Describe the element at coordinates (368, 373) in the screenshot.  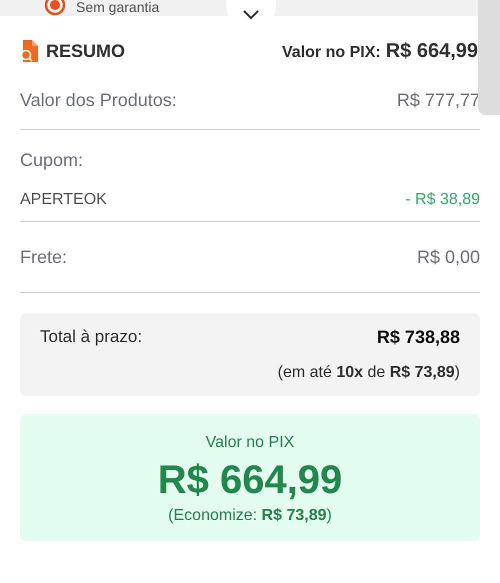
I see `installment-detail: (em até 10x de R$ 73,89)` at that location.